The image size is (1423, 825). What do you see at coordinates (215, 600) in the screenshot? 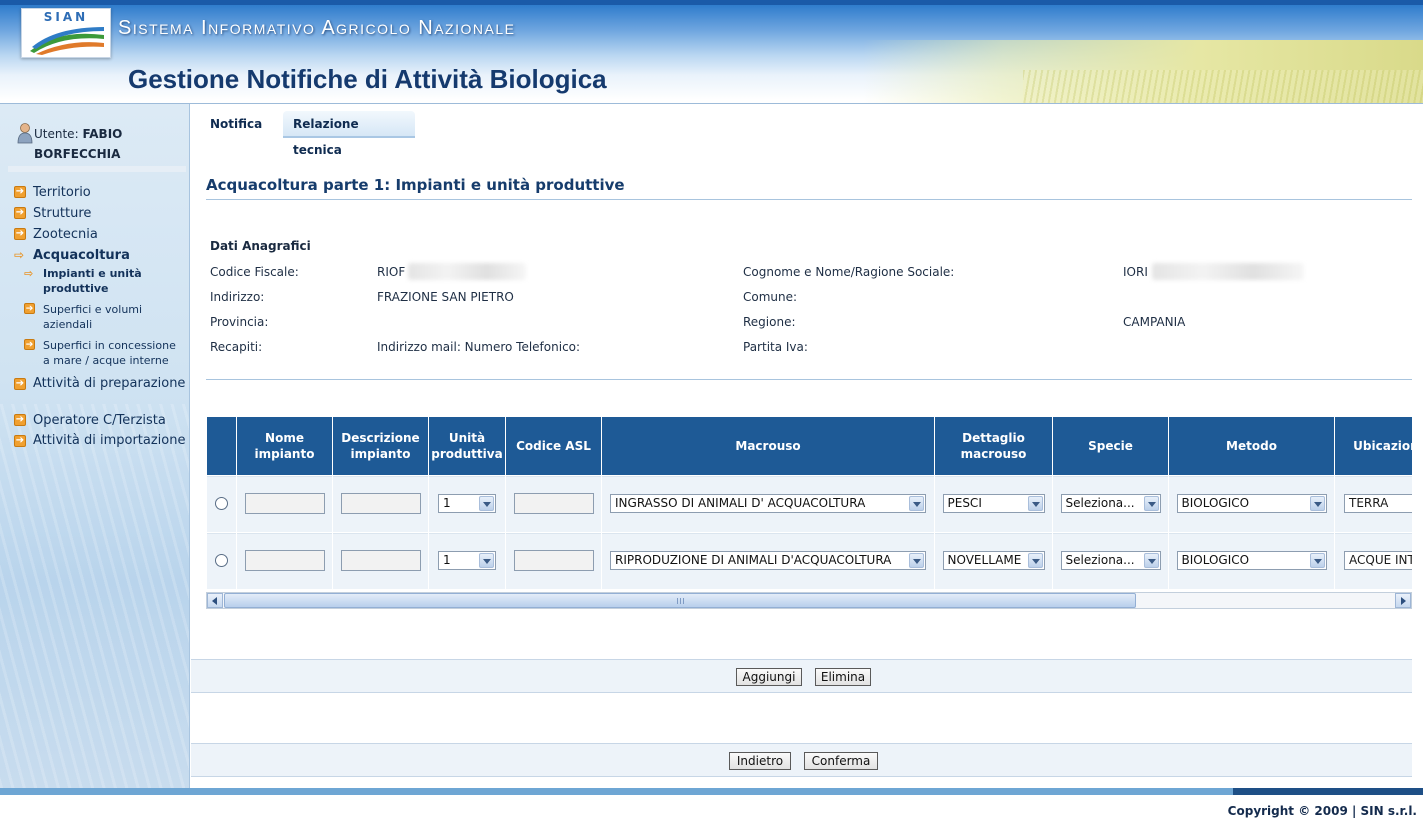
I see `scroll-left-icon` at bounding box center [215, 600].